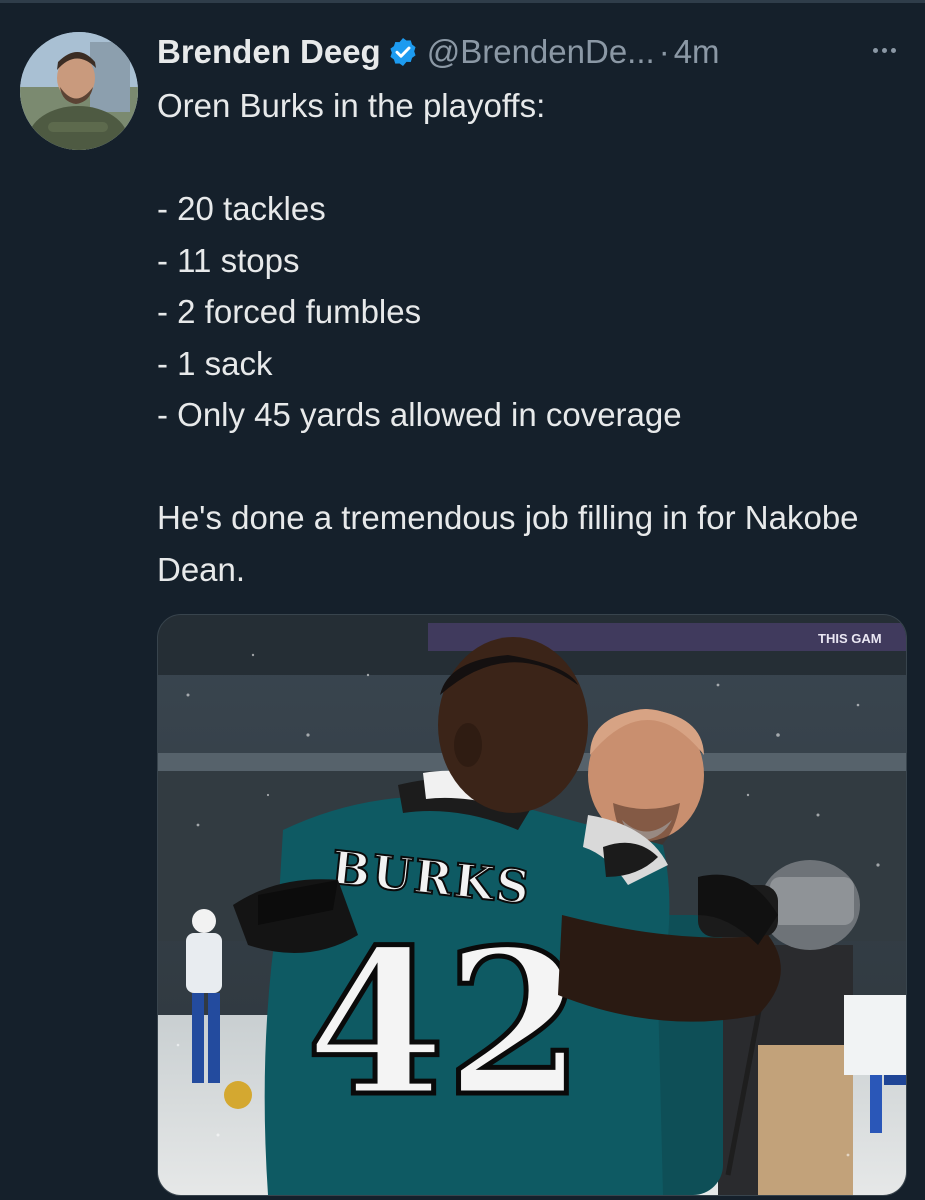  What do you see at coordinates (419, 414) in the screenshot?
I see `stat-line: - Only 45 yards allowed in coverage` at bounding box center [419, 414].